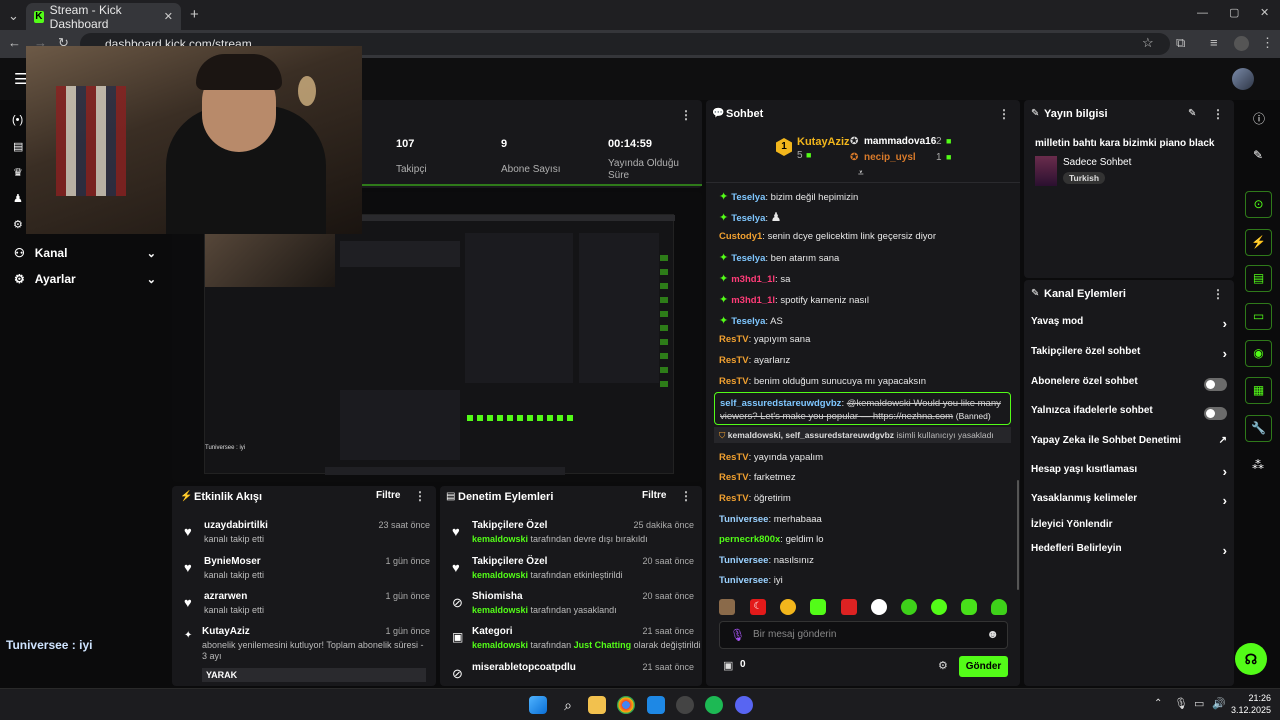  I want to click on action-ai-moderation: Yapay Zeka ile Sohbet Denetimi ↗, so click(1129, 445).